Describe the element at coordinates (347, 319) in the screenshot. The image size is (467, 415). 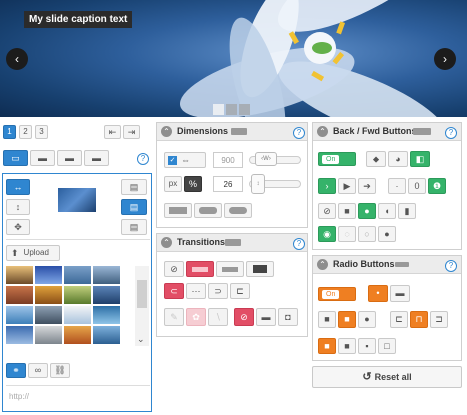
I see `radio-shape-button-2: ■` at that location.